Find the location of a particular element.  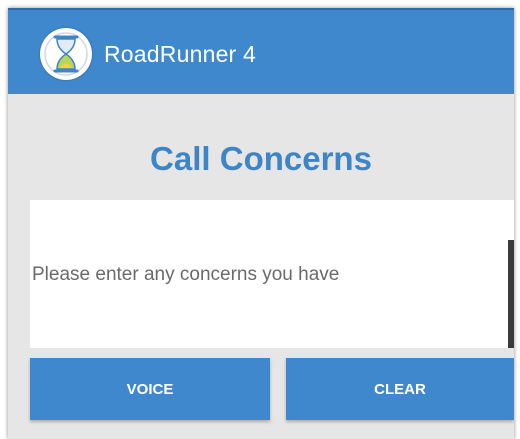

app-title: RoadRunner 4 is located at coordinates (180, 54).